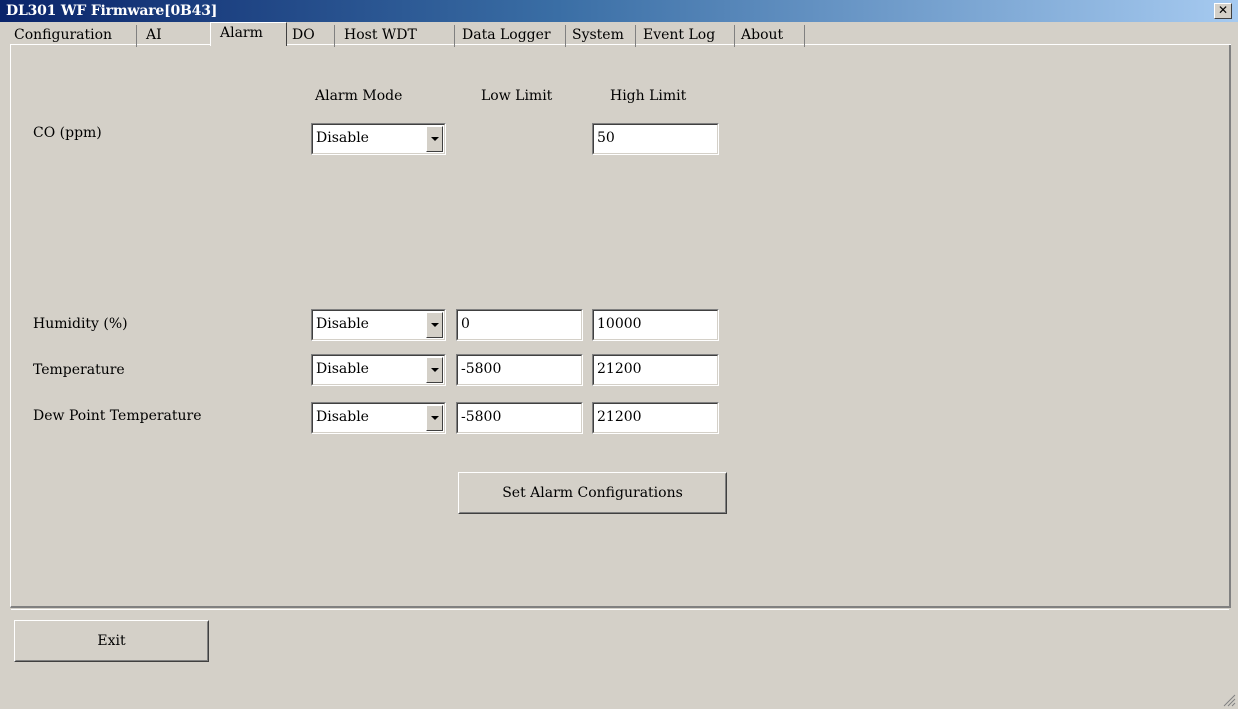  I want to click on set-alarm-configurations-label: Set Alarm Configurations, so click(592, 493).